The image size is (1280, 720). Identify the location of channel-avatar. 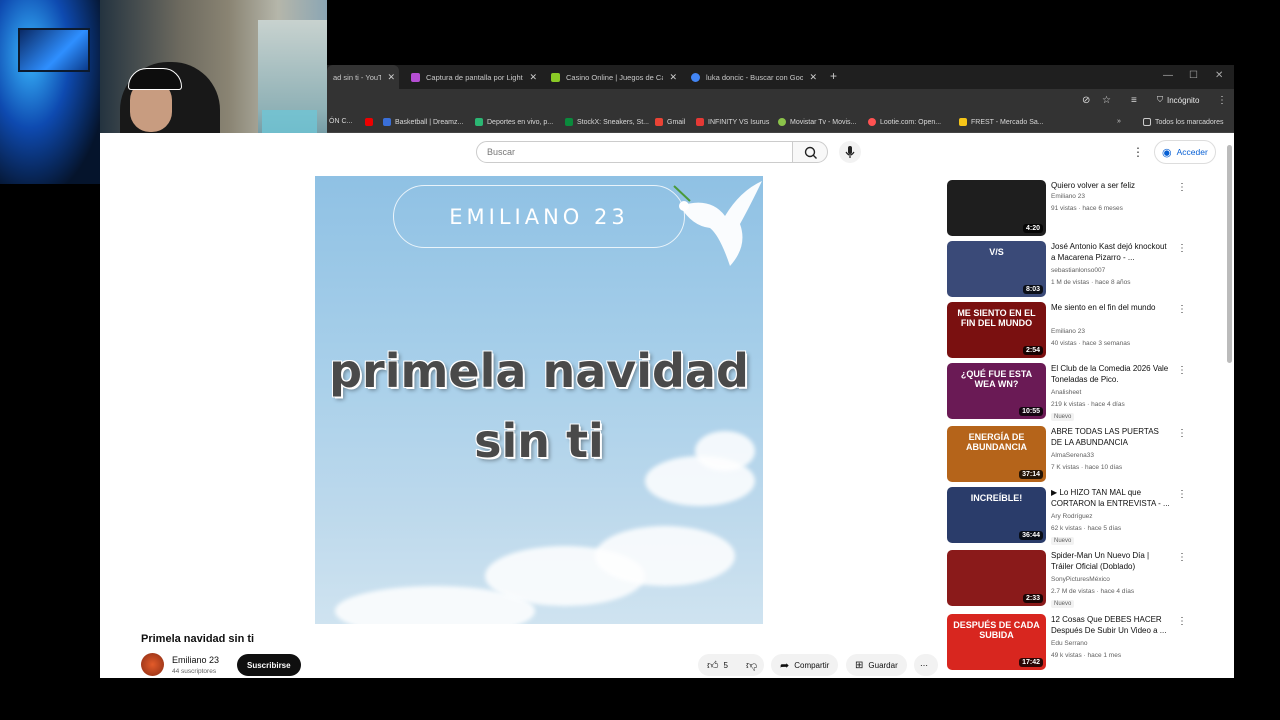
(152, 664).